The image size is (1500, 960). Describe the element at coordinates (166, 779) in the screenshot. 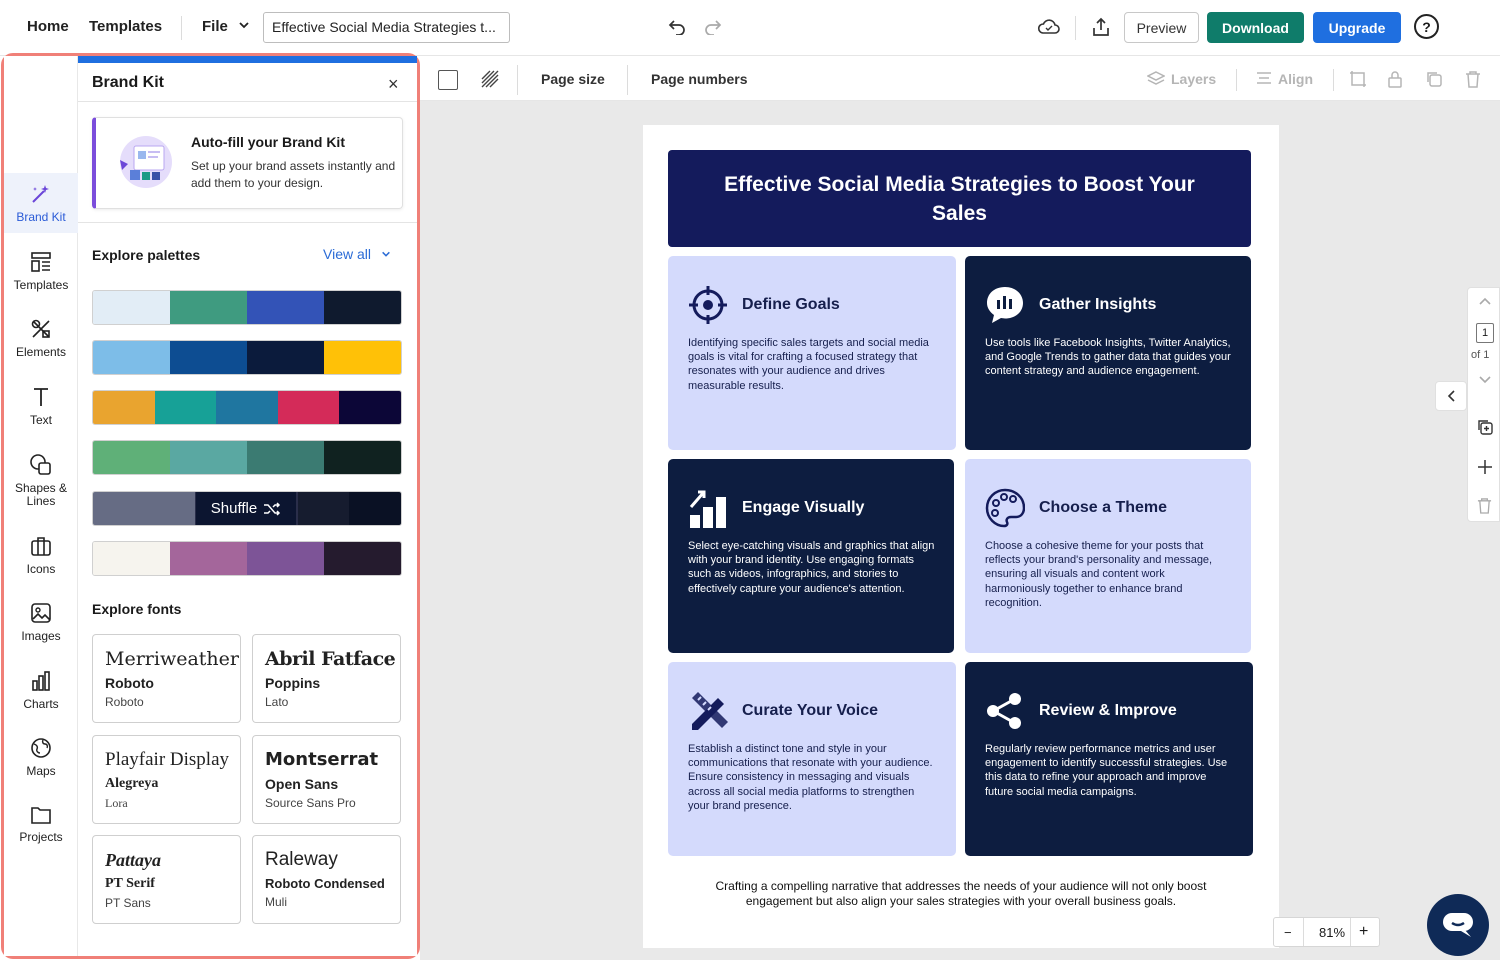

I see `font-pair-card: Playfair Display Alegreya Lora` at that location.